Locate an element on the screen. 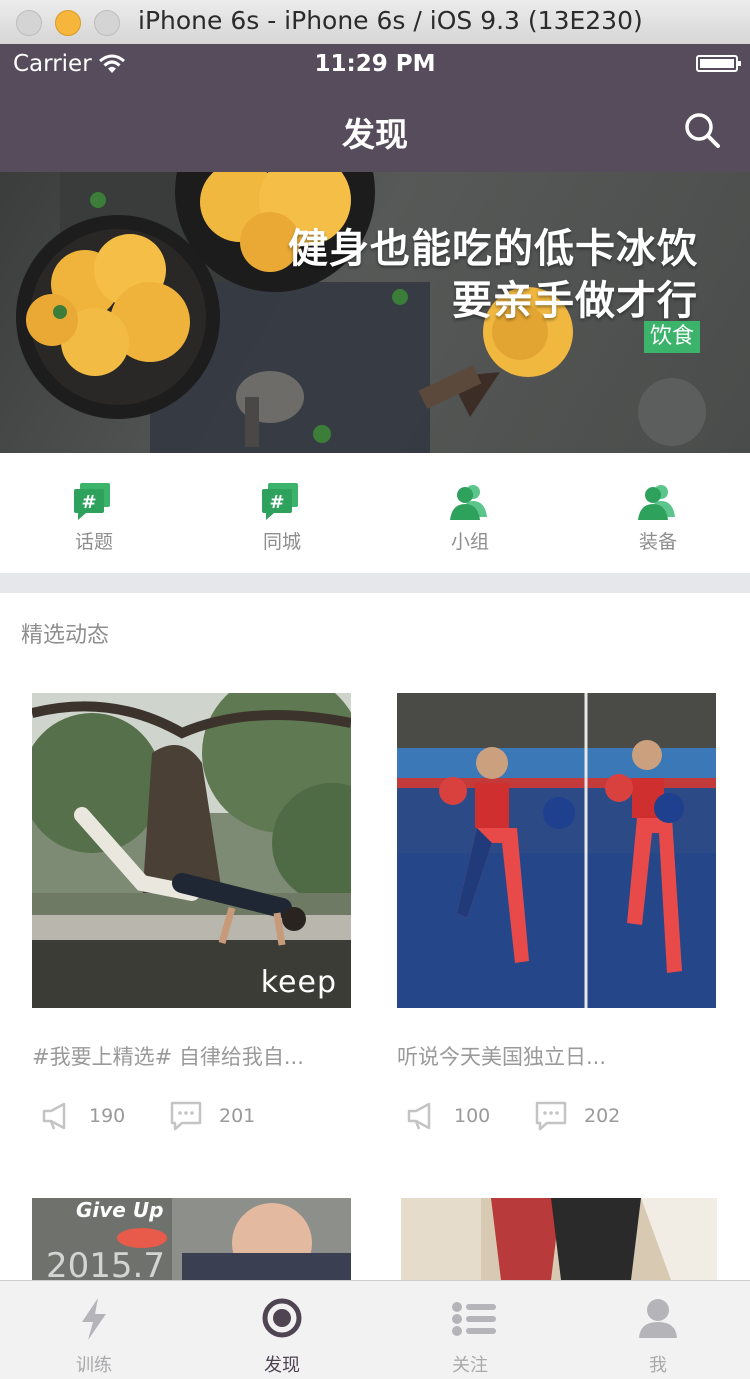  comment-count: 202 is located at coordinates (602, 1116).